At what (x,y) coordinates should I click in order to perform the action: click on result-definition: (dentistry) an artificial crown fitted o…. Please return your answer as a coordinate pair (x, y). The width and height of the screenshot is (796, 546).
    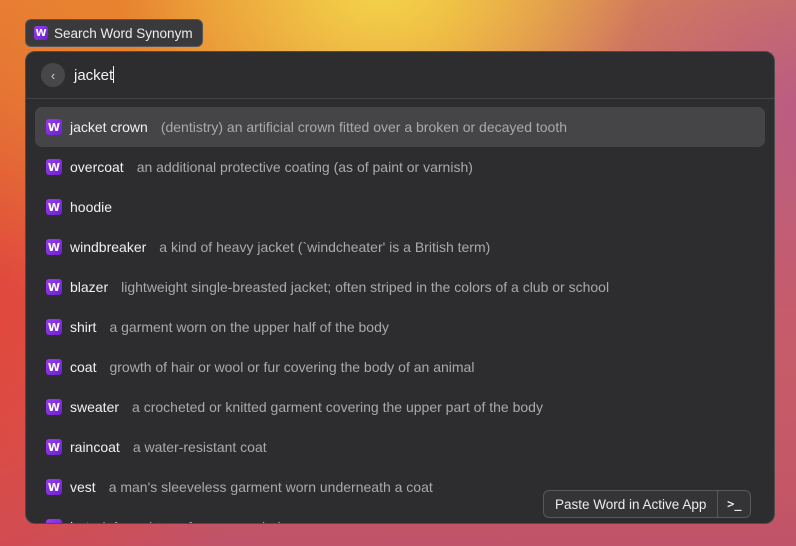
    Looking at the image, I should click on (364, 127).